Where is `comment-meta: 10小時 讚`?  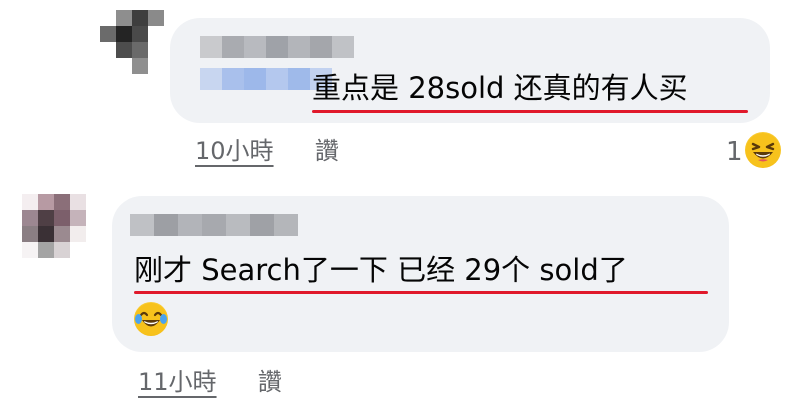 comment-meta: 10小時 讚 is located at coordinates (267, 151).